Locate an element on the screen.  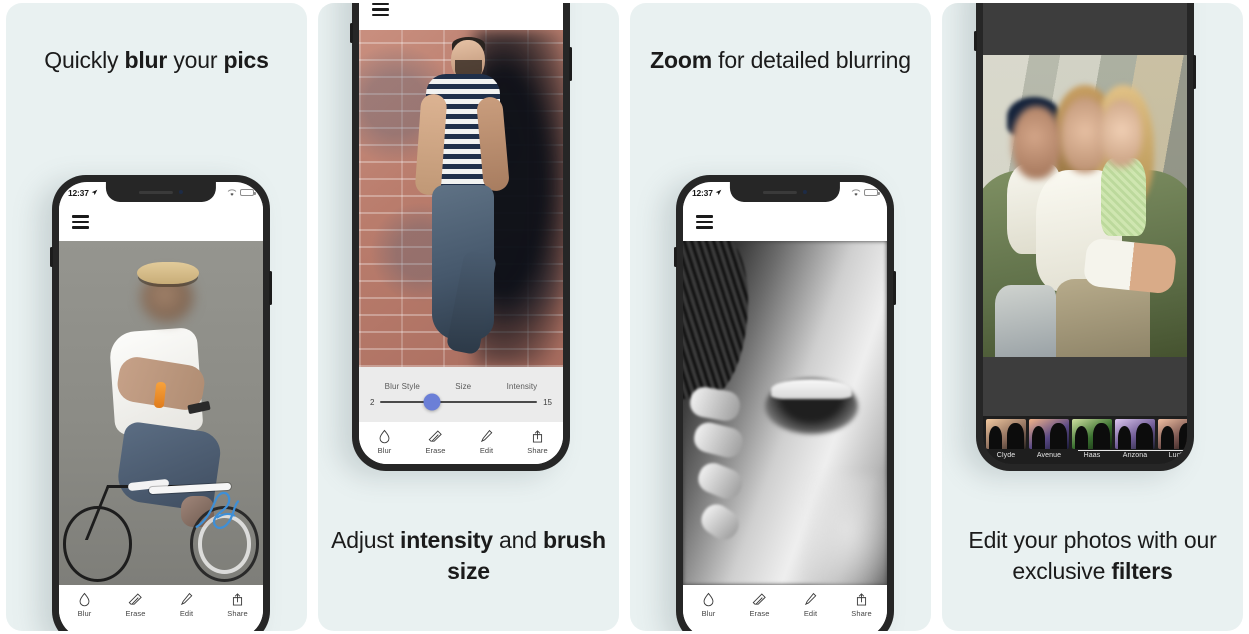
filter-item: Avenue is located at coordinates (1049, 439).